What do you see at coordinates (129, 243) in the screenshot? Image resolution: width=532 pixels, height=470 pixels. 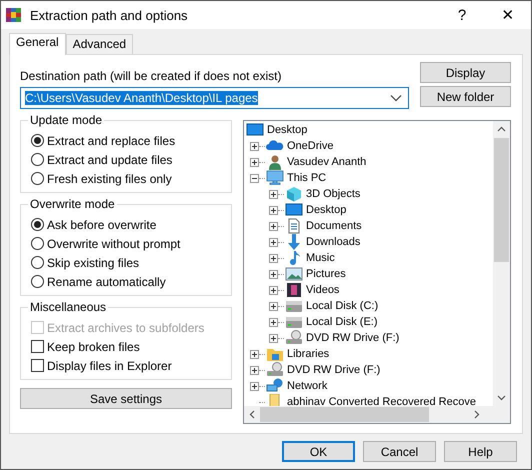 I see `radio-option: Overwrite without prompt` at bounding box center [129, 243].